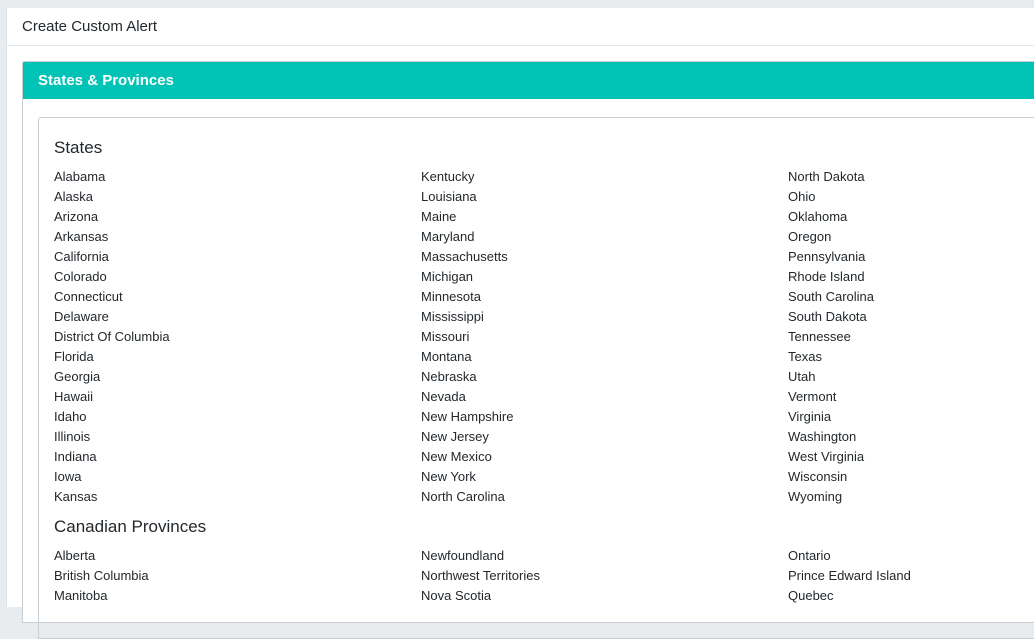  I want to click on state-item: Vermont, so click(911, 397).